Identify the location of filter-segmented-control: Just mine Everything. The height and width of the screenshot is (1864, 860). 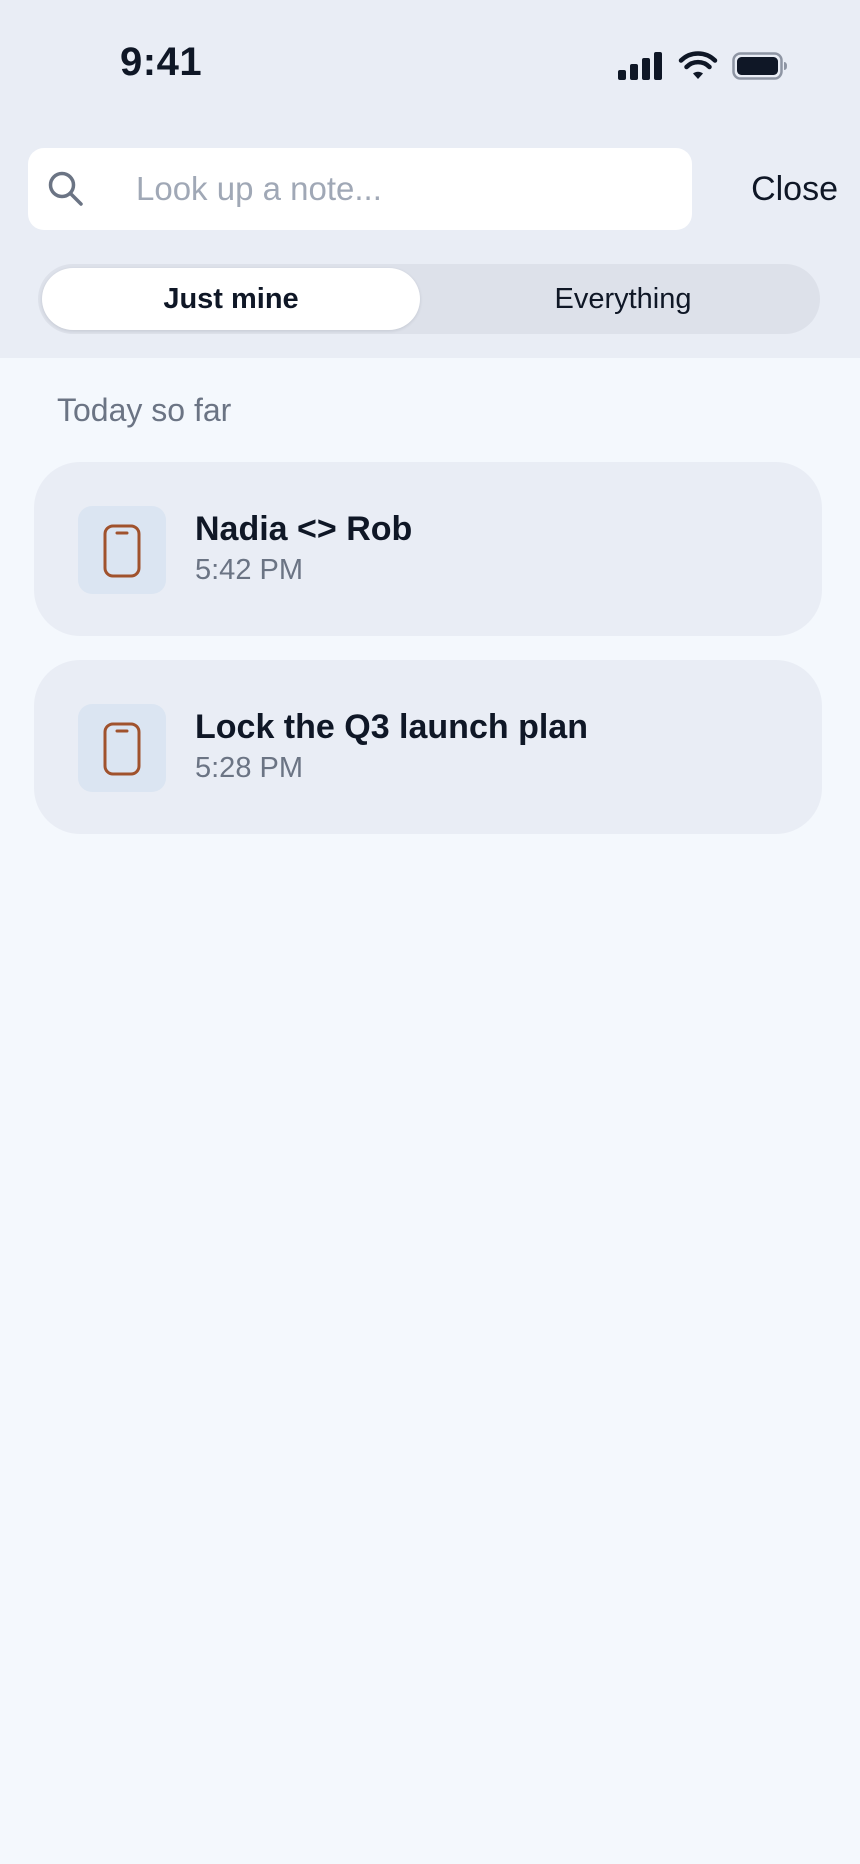
(429, 299).